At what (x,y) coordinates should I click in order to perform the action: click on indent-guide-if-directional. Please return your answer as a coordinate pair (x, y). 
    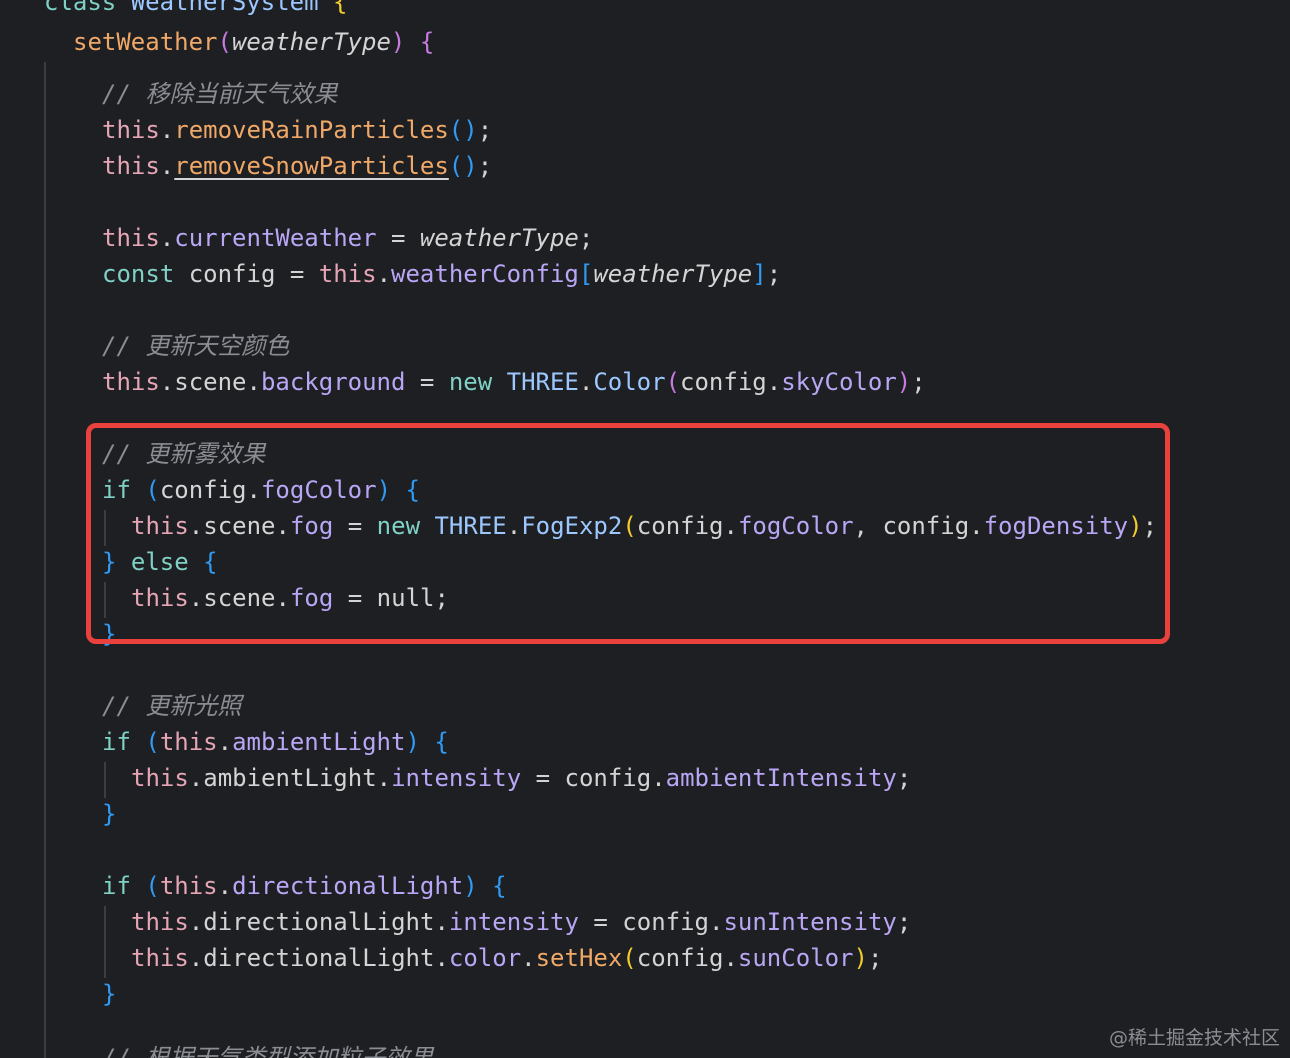
    Looking at the image, I should click on (105, 942).